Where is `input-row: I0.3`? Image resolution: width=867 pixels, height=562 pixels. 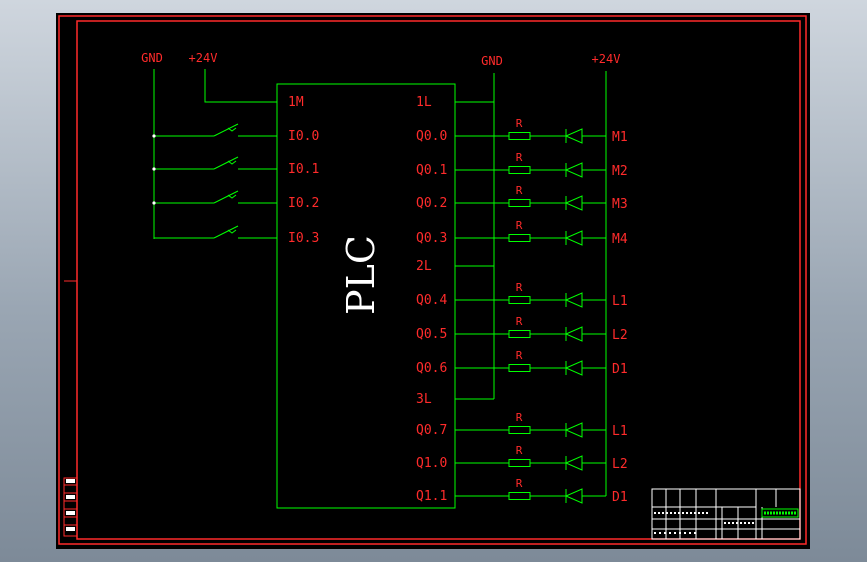 input-row: I0.3 is located at coordinates (236, 235).